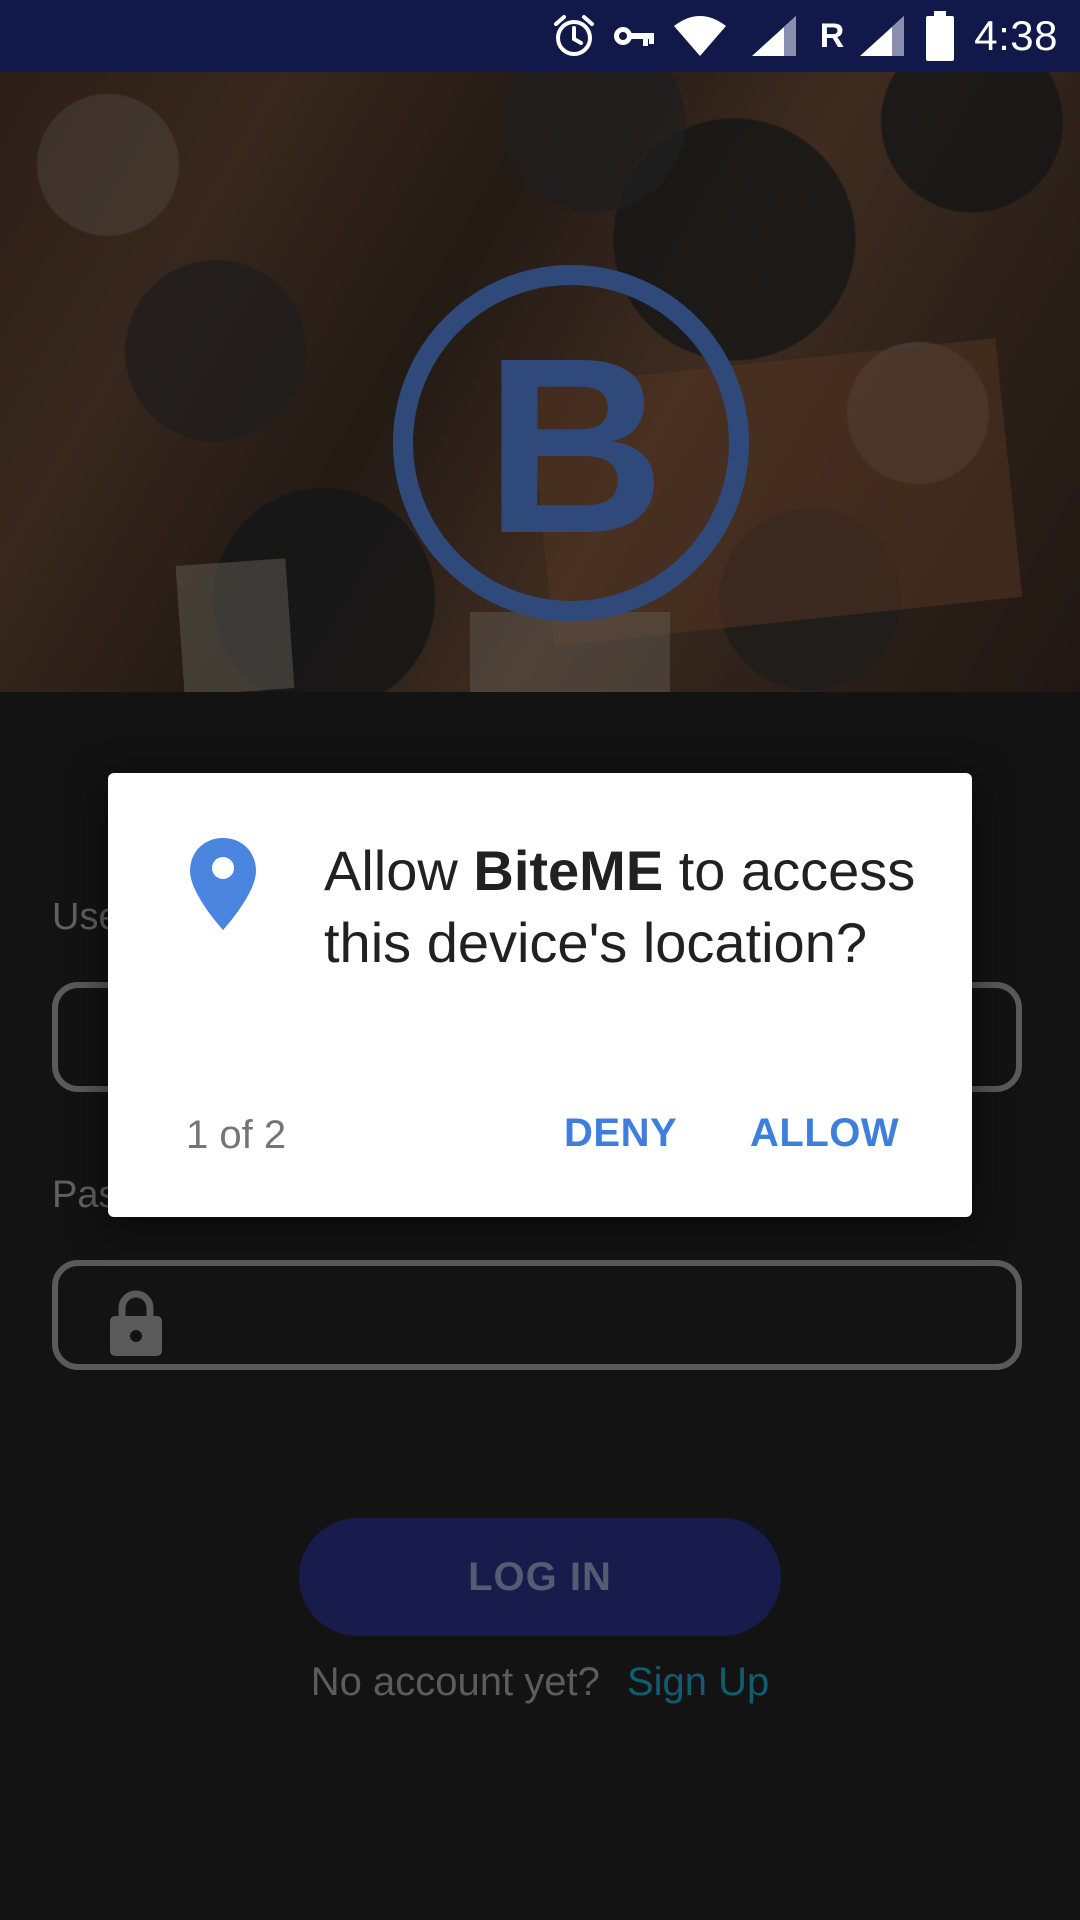  Describe the element at coordinates (236, 1135) in the screenshot. I see `permission-counter: 1 of 2` at that location.